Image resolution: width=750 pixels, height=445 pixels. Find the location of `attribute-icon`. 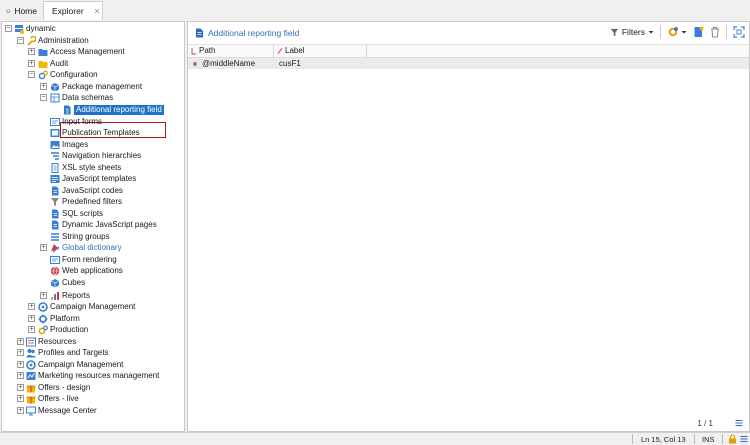

attribute-icon is located at coordinates (195, 63).